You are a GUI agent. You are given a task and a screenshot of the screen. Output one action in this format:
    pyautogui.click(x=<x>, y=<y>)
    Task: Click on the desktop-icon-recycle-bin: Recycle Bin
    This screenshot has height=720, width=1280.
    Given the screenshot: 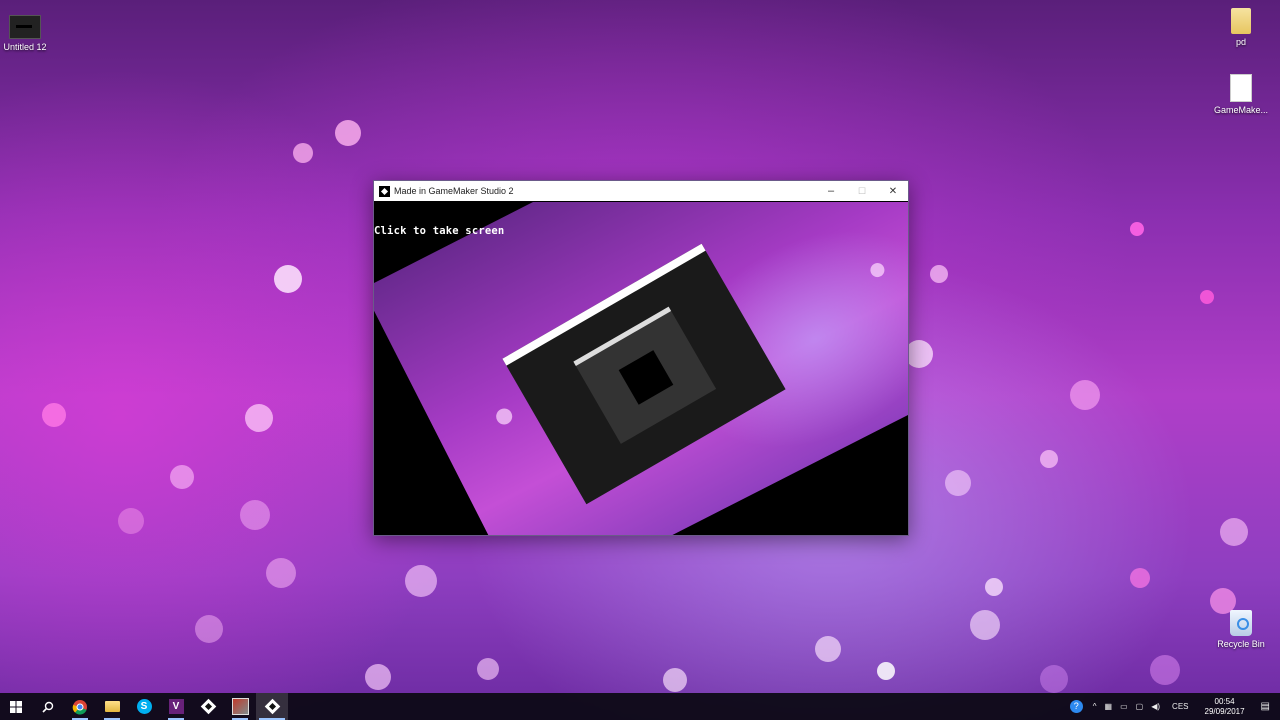 What is the action you would take?
    pyautogui.click(x=1241, y=629)
    